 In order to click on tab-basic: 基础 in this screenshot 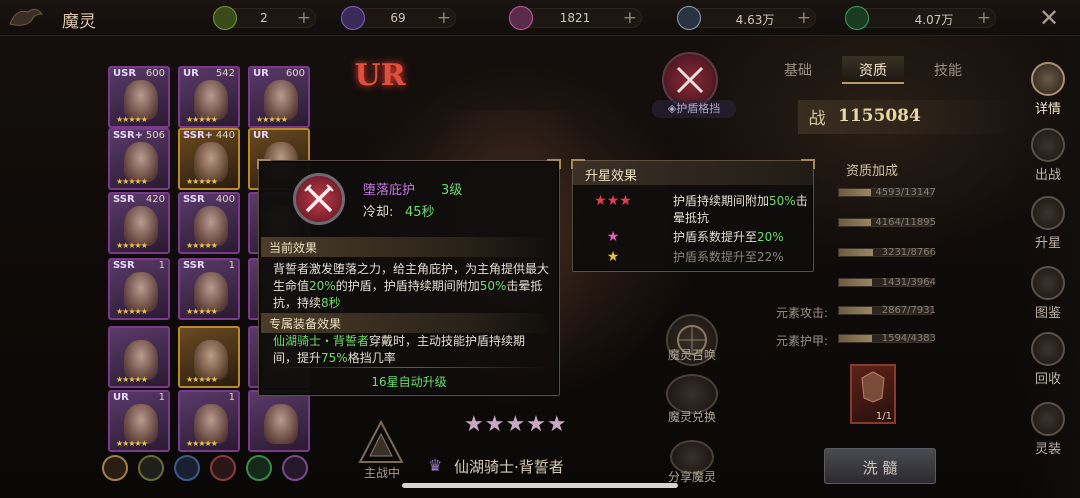, I will do `click(798, 70)`.